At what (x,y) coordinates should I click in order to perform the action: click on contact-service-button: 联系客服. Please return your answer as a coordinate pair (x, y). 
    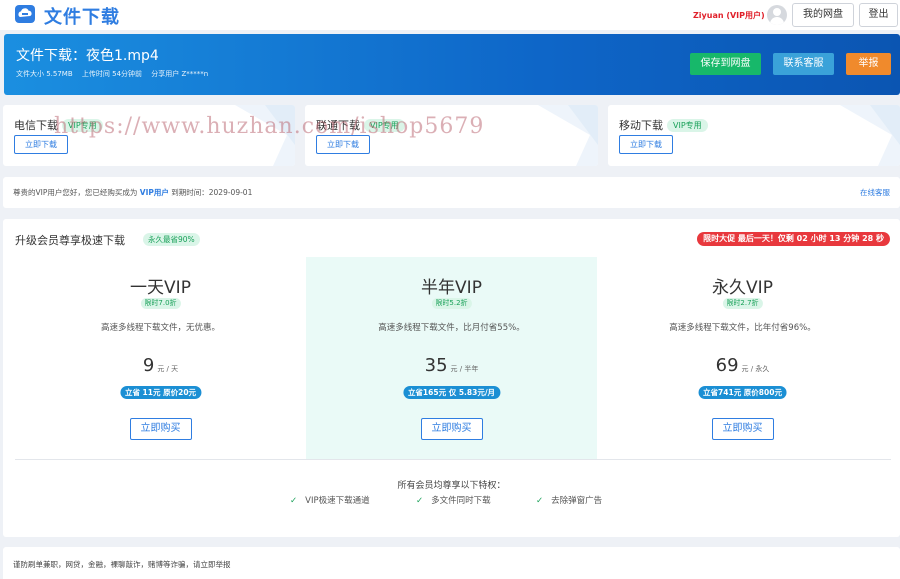
    Looking at the image, I should click on (803, 64).